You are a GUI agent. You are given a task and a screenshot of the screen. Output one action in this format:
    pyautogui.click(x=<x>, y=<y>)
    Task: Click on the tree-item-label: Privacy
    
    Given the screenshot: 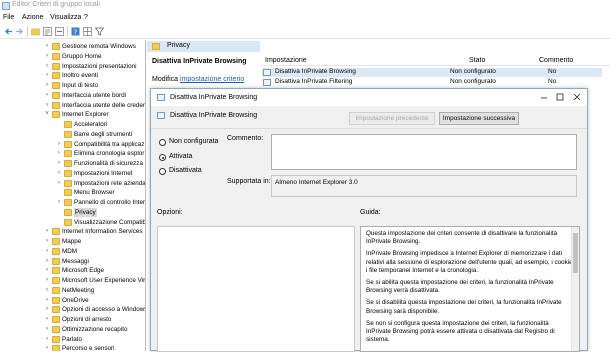 What is the action you would take?
    pyautogui.click(x=85, y=212)
    